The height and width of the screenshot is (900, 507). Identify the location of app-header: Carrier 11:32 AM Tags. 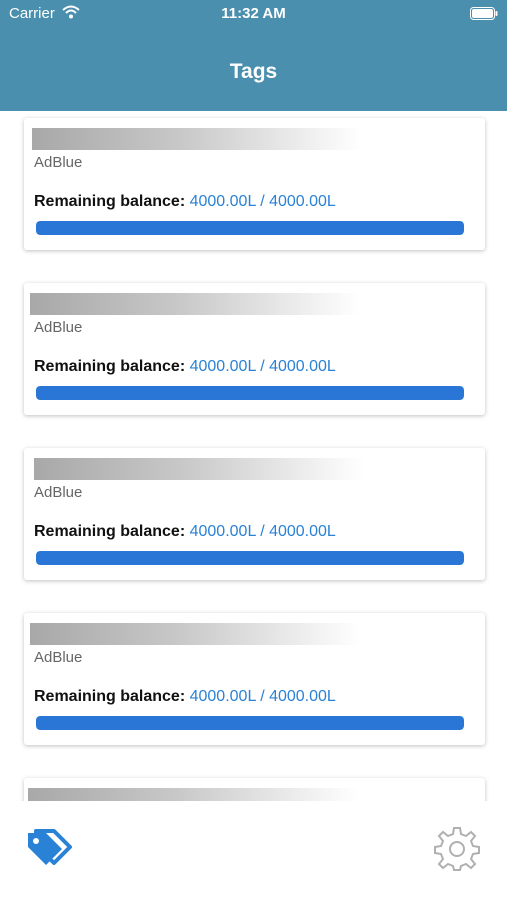
(253, 55).